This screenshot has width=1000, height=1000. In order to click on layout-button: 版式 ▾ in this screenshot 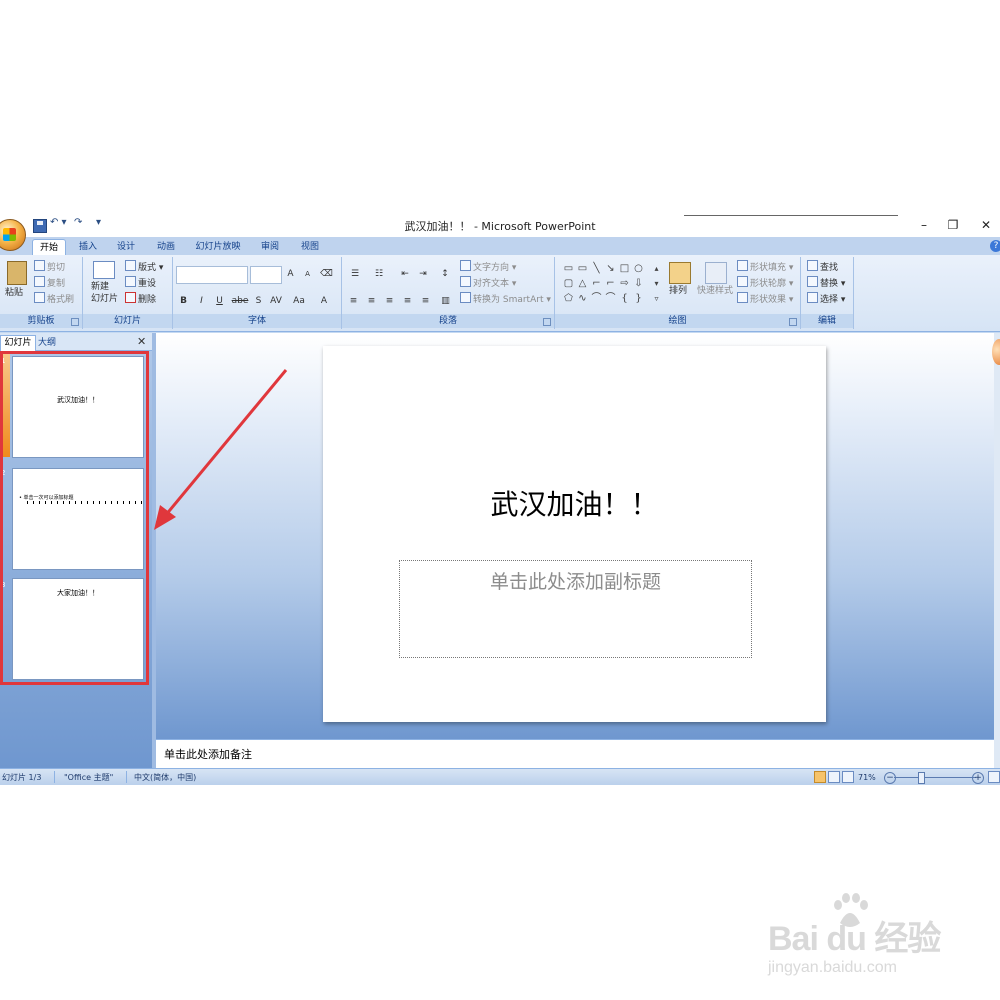, I will do `click(144, 267)`.